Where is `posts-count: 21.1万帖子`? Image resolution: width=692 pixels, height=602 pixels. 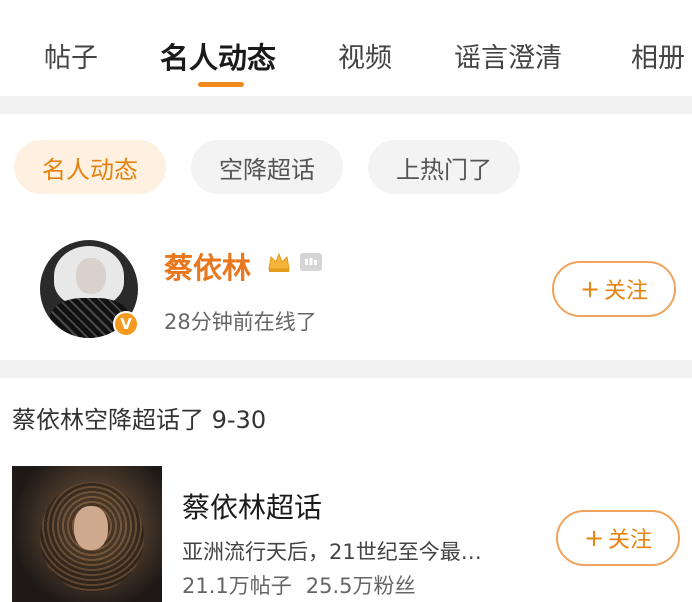
posts-count: 21.1万帖子 is located at coordinates (237, 586).